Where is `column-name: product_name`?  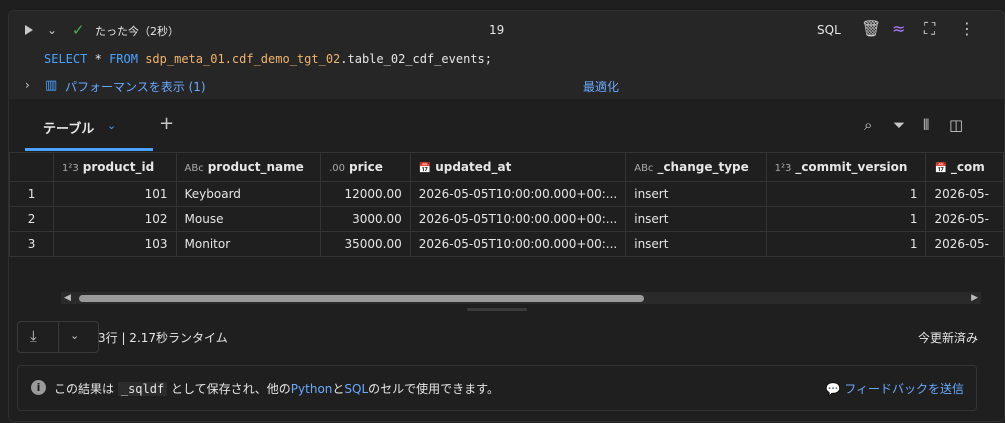 column-name: product_name is located at coordinates (255, 167).